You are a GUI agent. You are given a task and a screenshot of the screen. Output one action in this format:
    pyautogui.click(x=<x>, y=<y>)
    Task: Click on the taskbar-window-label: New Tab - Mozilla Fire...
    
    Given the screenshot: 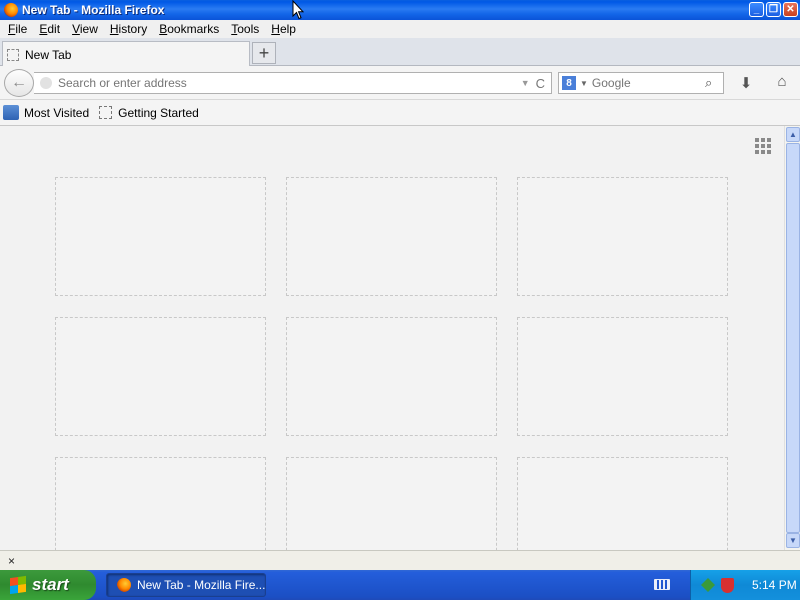 What is the action you would take?
    pyautogui.click(x=200, y=585)
    